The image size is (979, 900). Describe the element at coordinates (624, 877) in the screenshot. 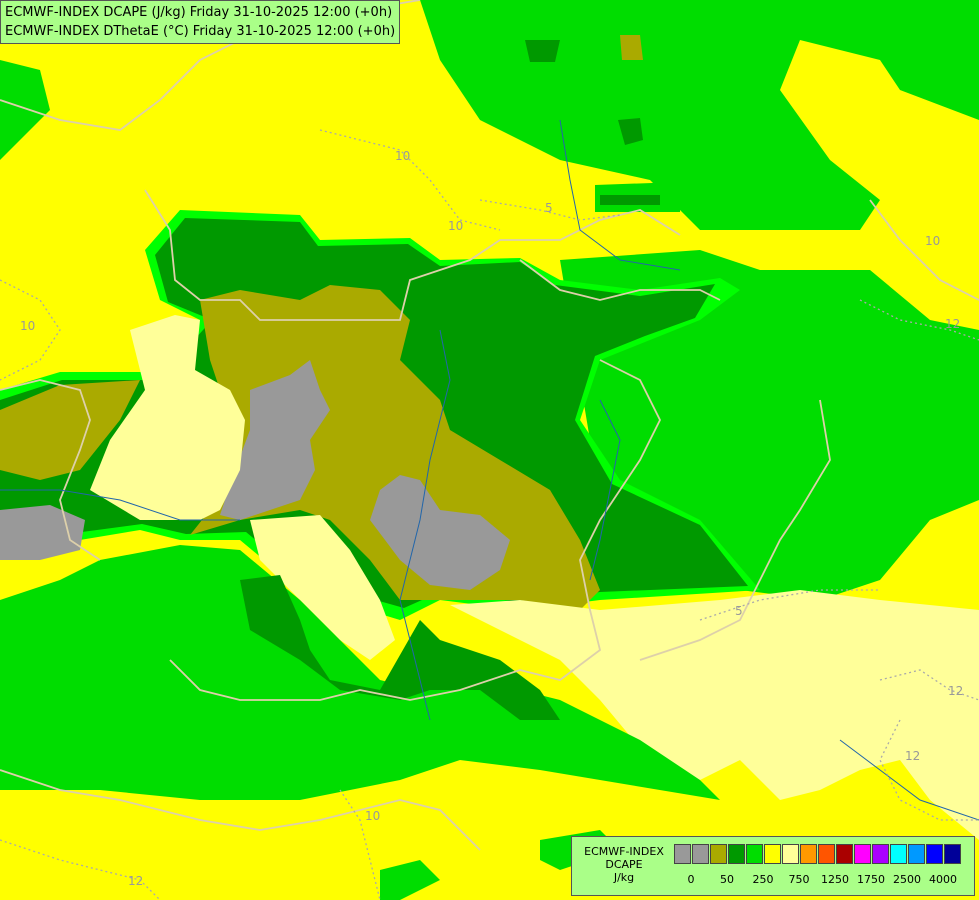

I see `legend-unit: J/kg` at that location.